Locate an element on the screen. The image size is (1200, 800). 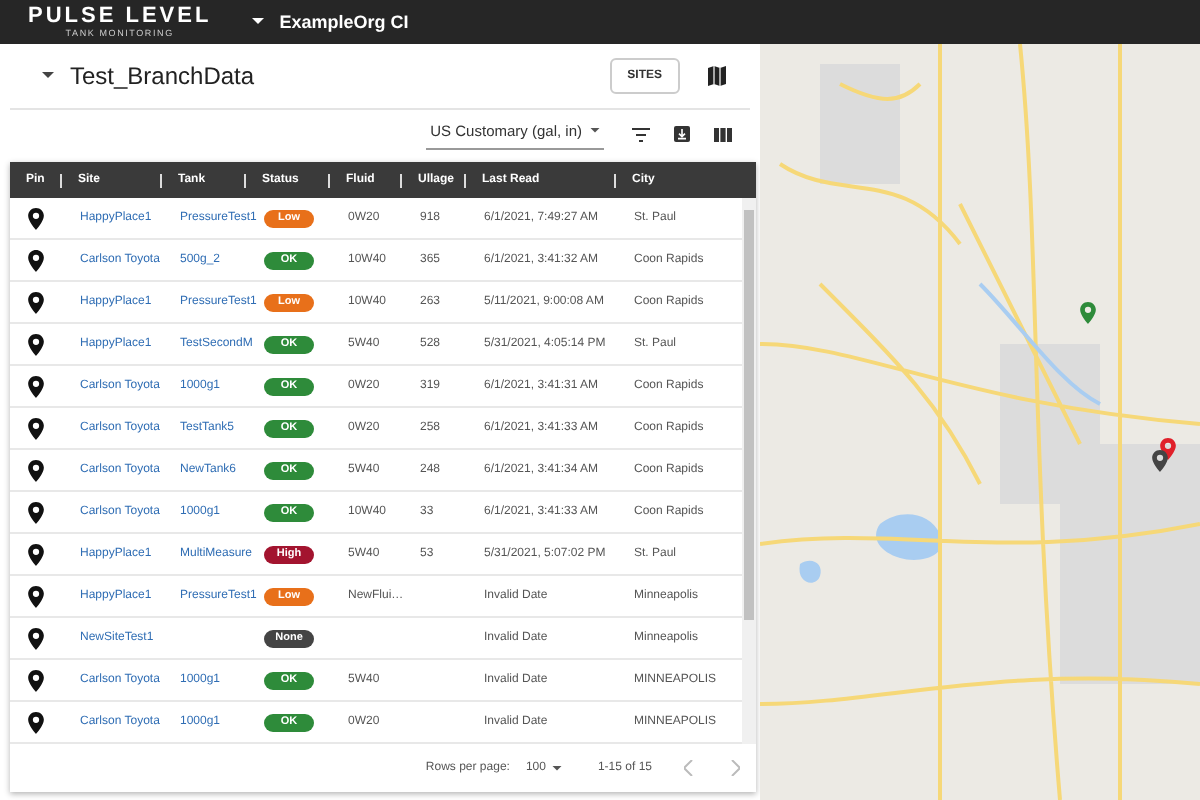
filter-icon is located at coordinates (641, 134).